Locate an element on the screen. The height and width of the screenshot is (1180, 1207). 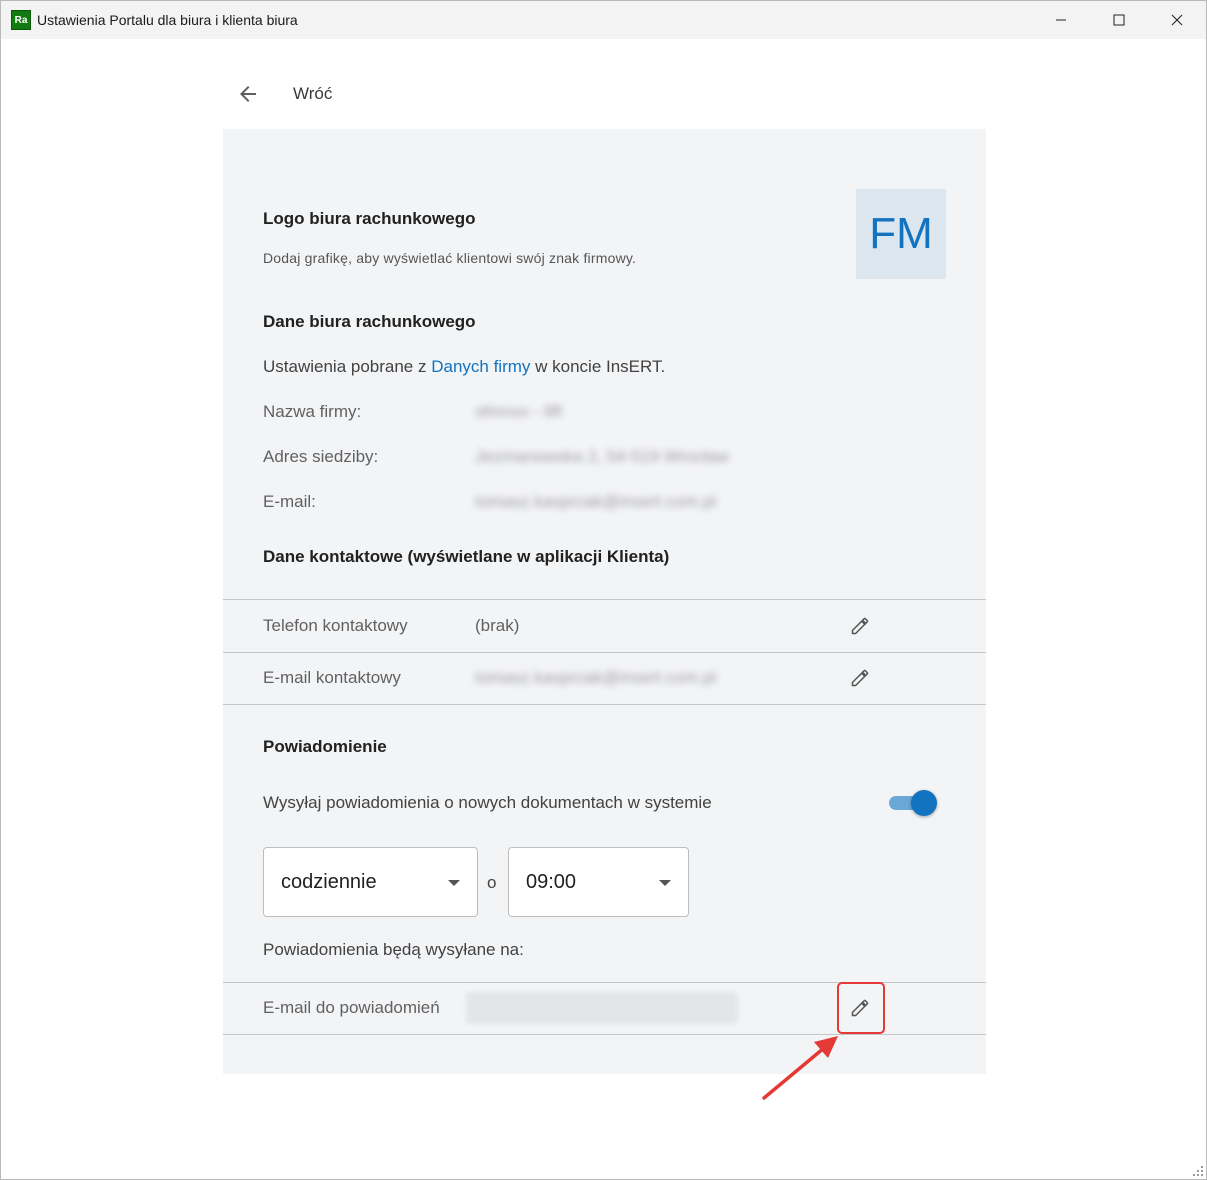
company-name-label: Nazwa firmy: is located at coordinates (312, 411).